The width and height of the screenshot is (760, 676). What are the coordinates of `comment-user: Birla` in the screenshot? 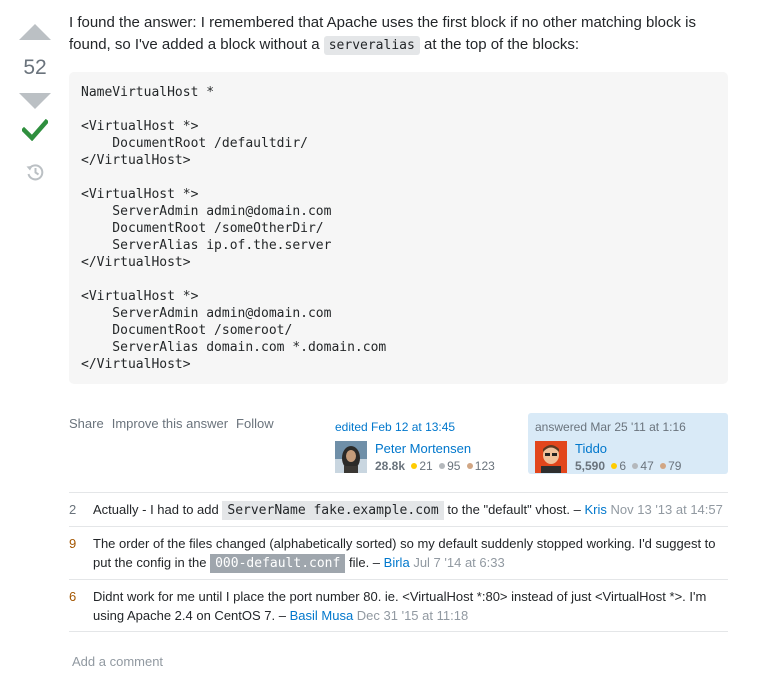 It's located at (397, 562).